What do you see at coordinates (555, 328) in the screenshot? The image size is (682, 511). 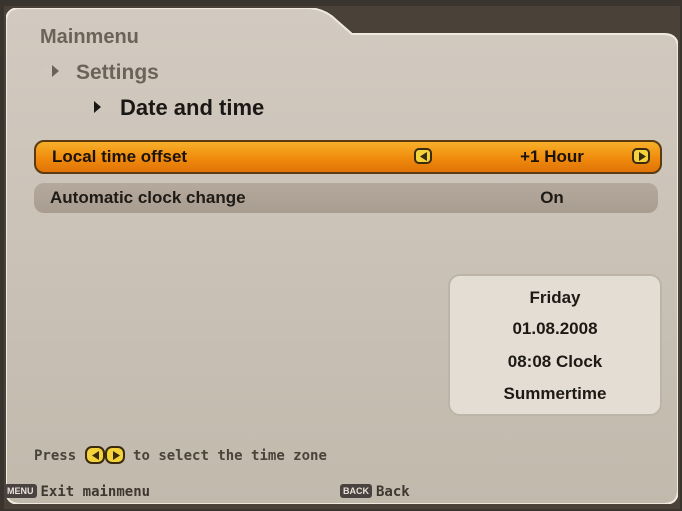 I see `info-date: 01.08.2008` at bounding box center [555, 328].